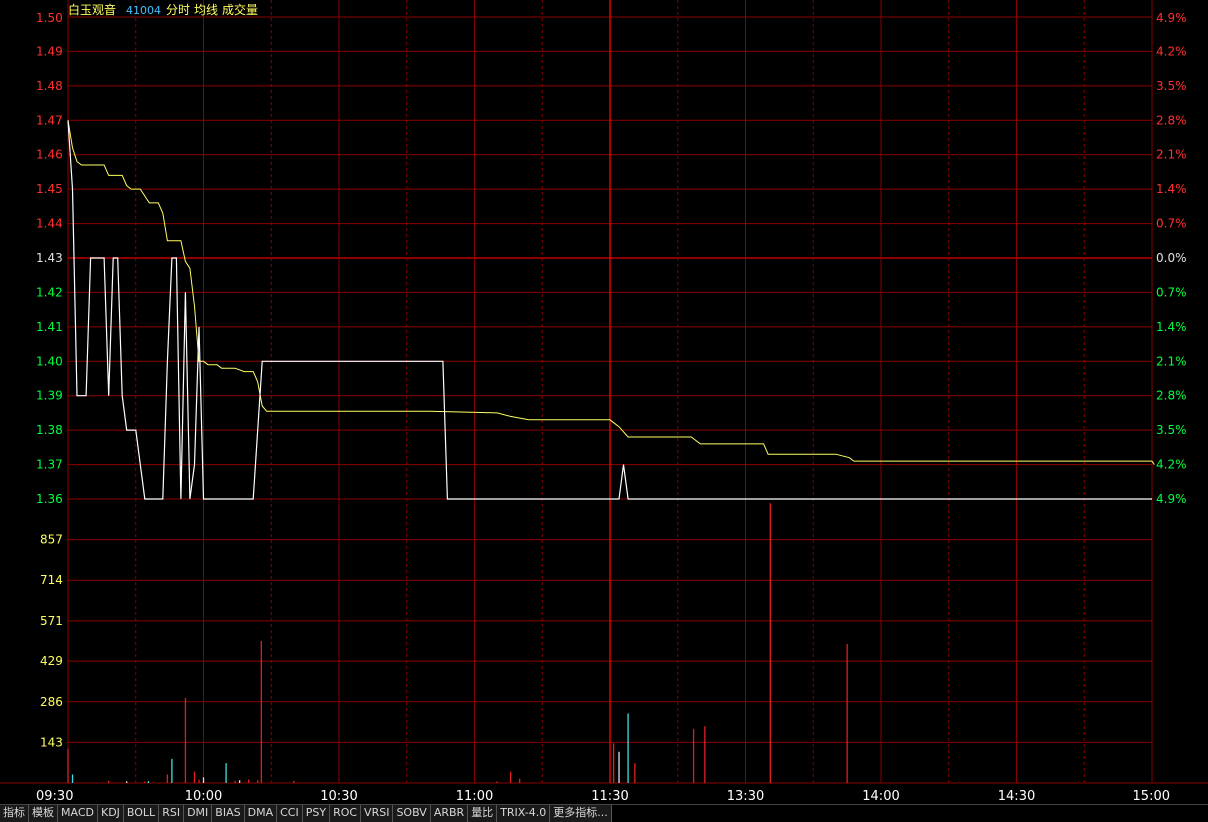 The width and height of the screenshot is (1208, 822). I want to click on volume-tick-label: 286, so click(51, 702).